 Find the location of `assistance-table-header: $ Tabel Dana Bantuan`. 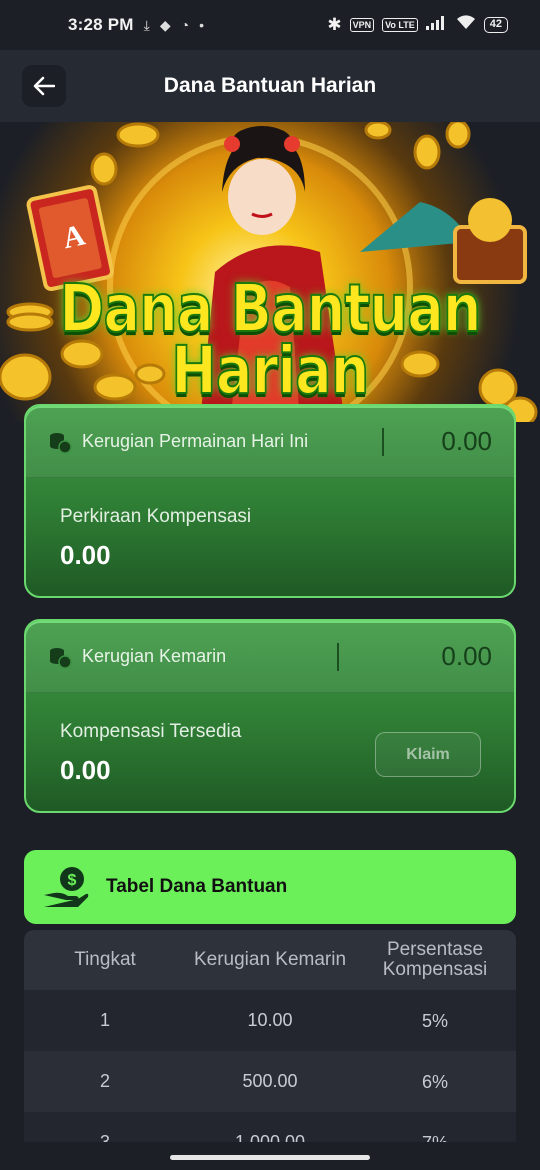

assistance-table-header: $ Tabel Dana Bantuan is located at coordinates (270, 887).